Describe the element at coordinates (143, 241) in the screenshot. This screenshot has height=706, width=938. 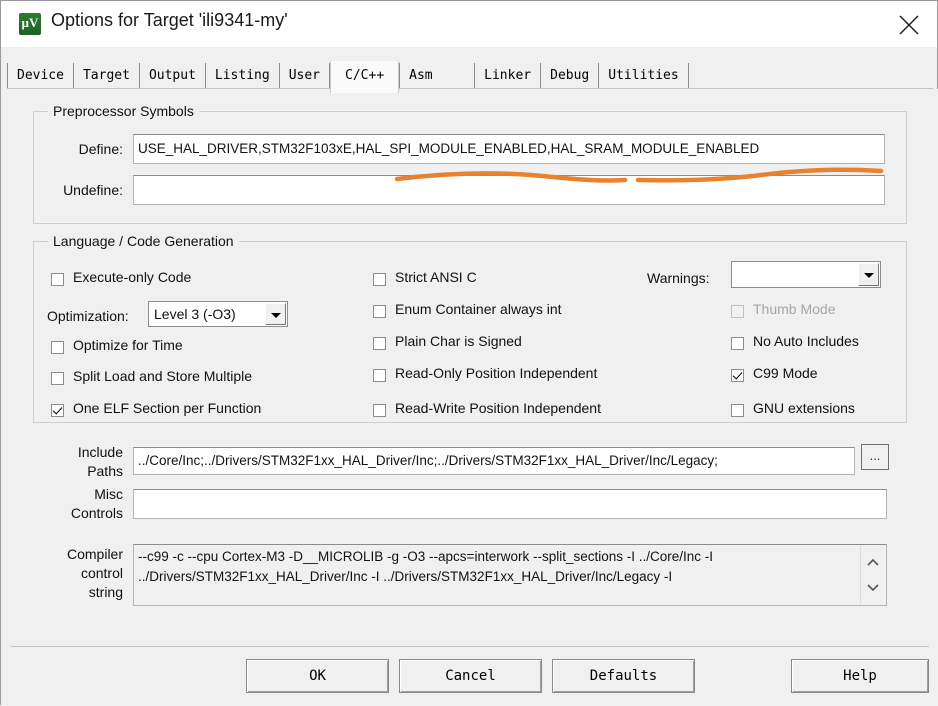
I see `language-code-generation-title: Language / Code Generation` at that location.